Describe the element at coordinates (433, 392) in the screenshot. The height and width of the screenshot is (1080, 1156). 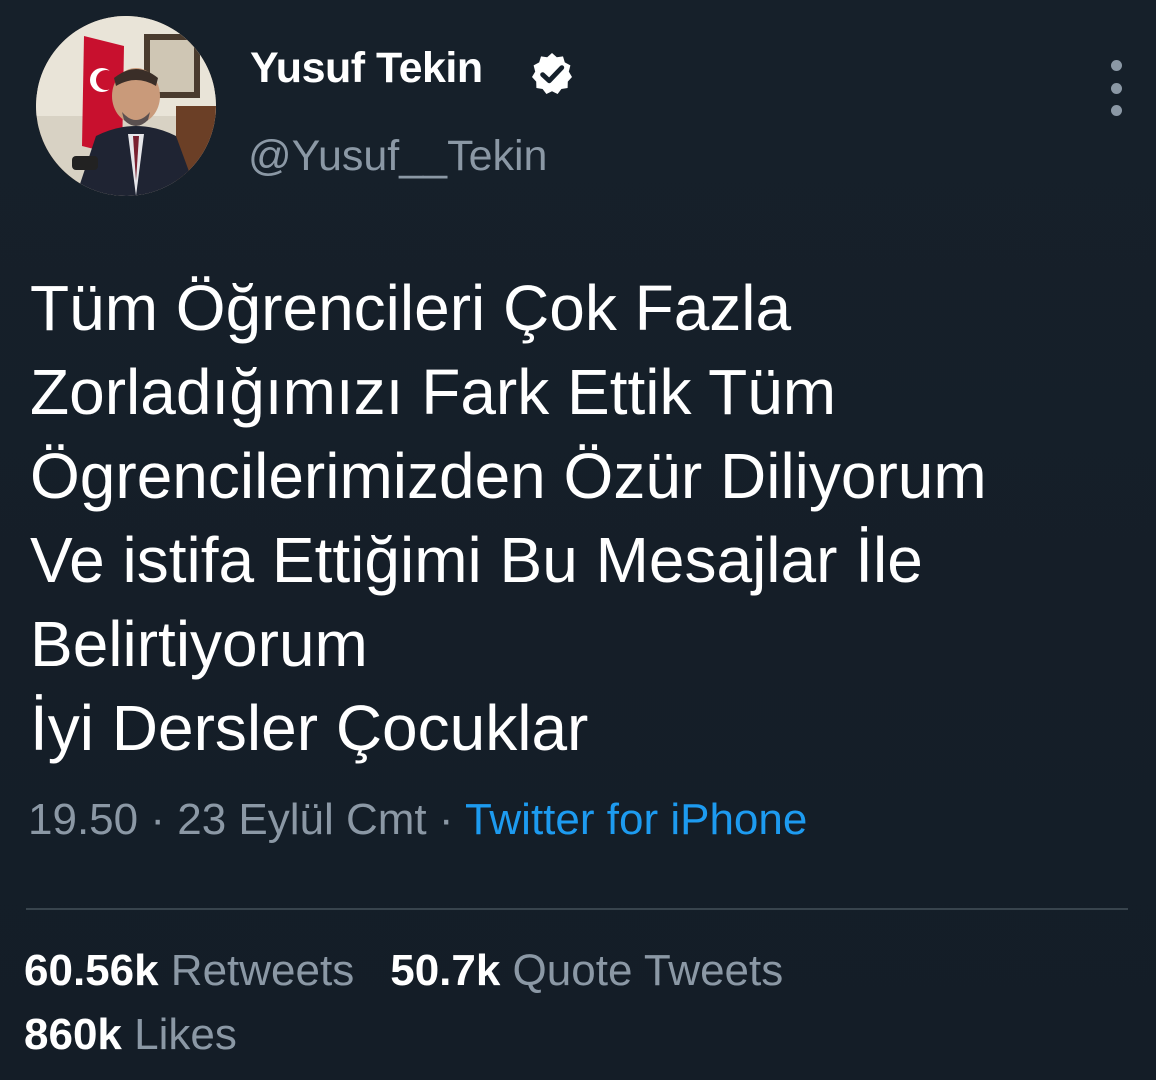
I see `tweet-line: Zorladığımızı Fark Ettik Tüm` at that location.